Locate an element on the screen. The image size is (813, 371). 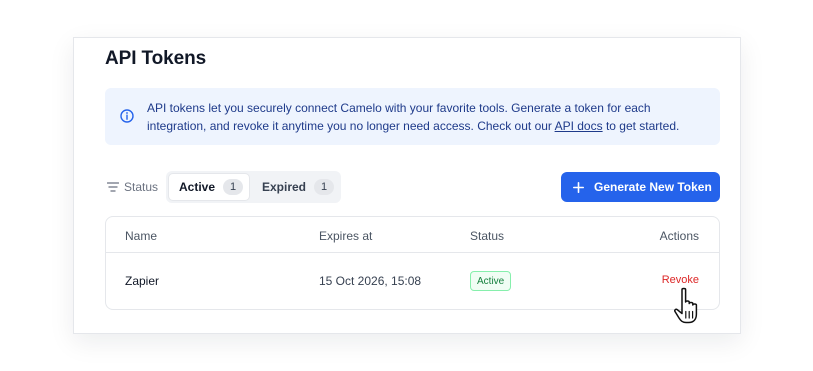
token-expires-at: 15 Oct 2026, 15:08 is located at coordinates (370, 281).